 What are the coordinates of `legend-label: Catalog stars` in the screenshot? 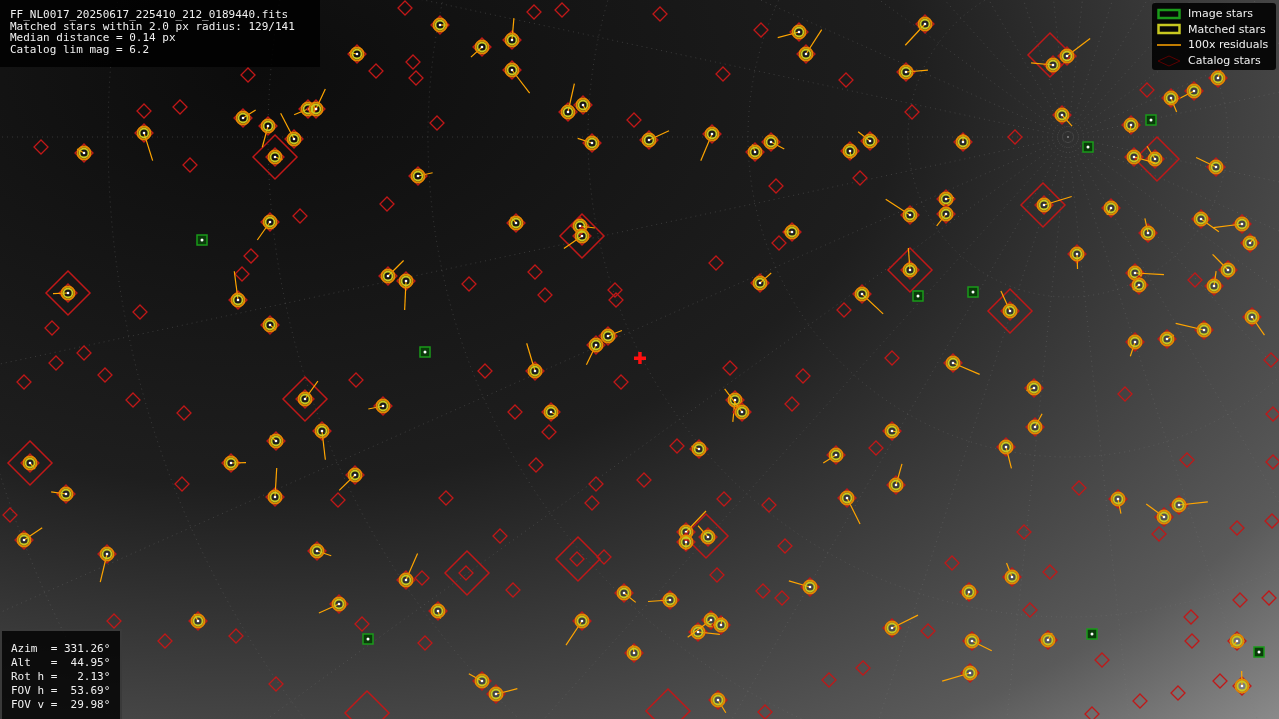 It's located at (1224, 61).